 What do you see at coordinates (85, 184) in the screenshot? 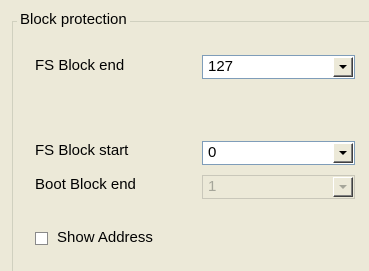
I see `boot-block-end-label: Boot Block end` at bounding box center [85, 184].